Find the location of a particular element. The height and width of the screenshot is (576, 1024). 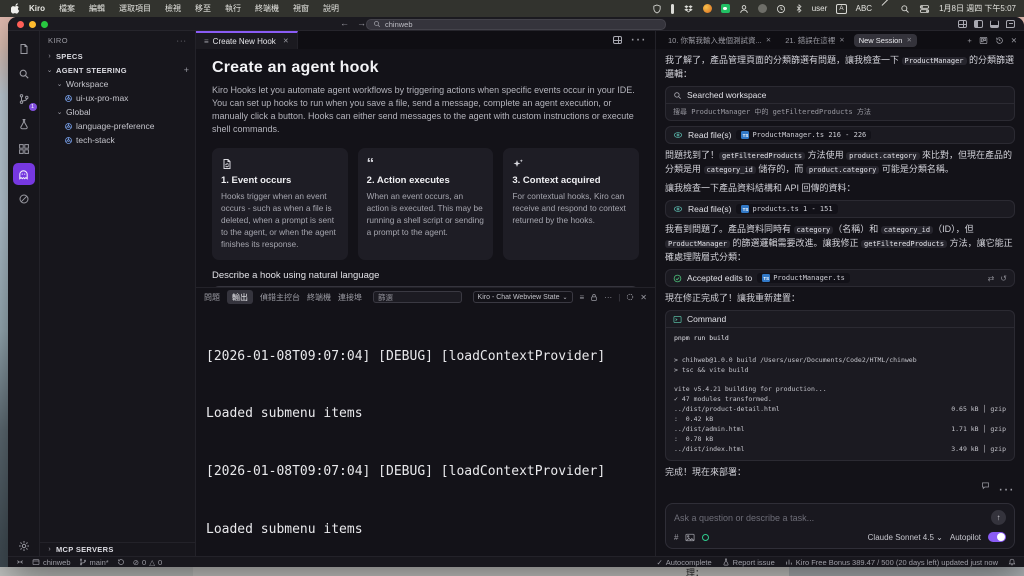

mcp-status-icon is located at coordinates (706, 537).